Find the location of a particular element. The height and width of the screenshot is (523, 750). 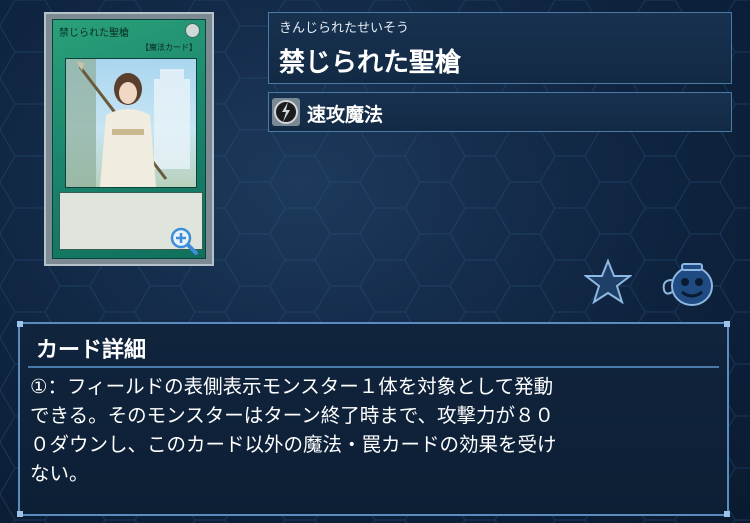

spell-attribute-icon is located at coordinates (192, 30).